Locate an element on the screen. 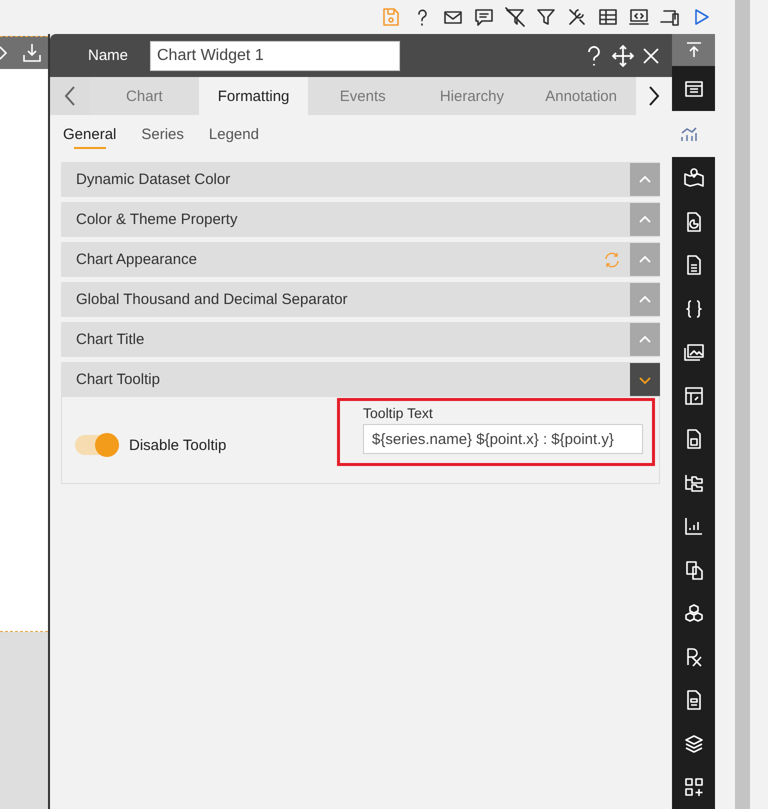  section-header: Global Thousand and Decimal Separator is located at coordinates (360, 299).